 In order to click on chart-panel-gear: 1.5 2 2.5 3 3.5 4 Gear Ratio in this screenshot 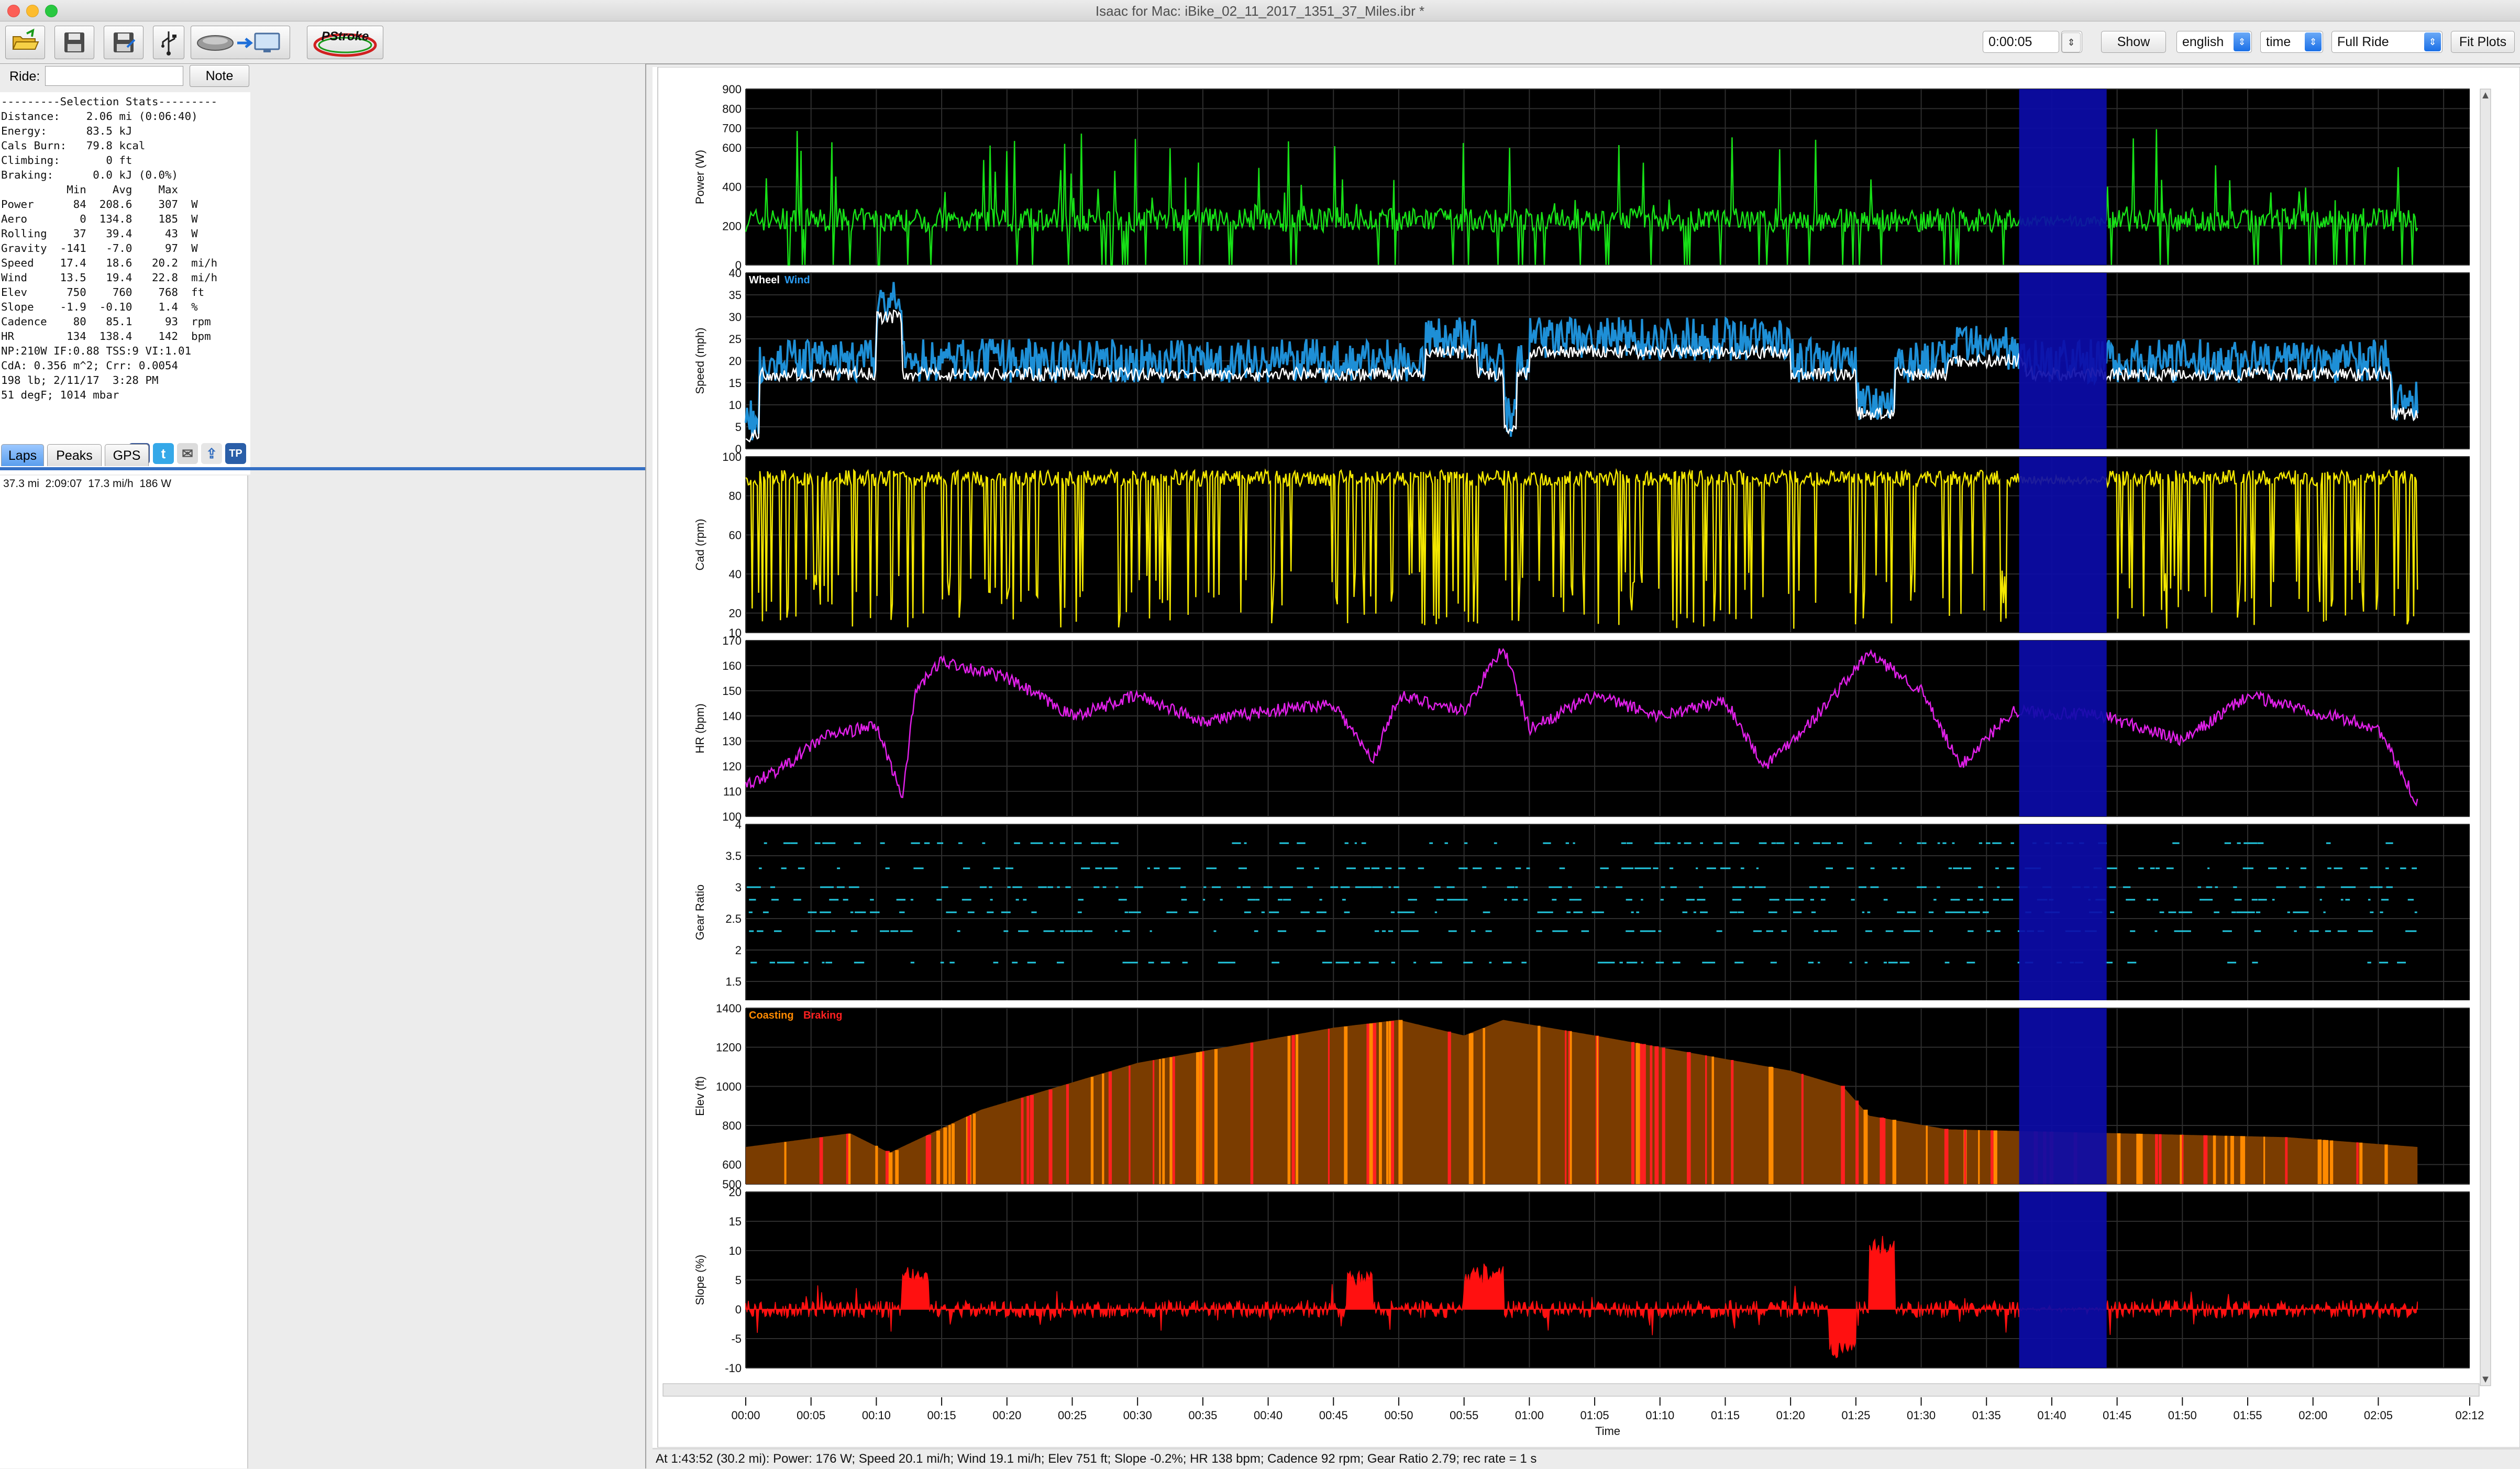, I will do `click(1582, 909)`.